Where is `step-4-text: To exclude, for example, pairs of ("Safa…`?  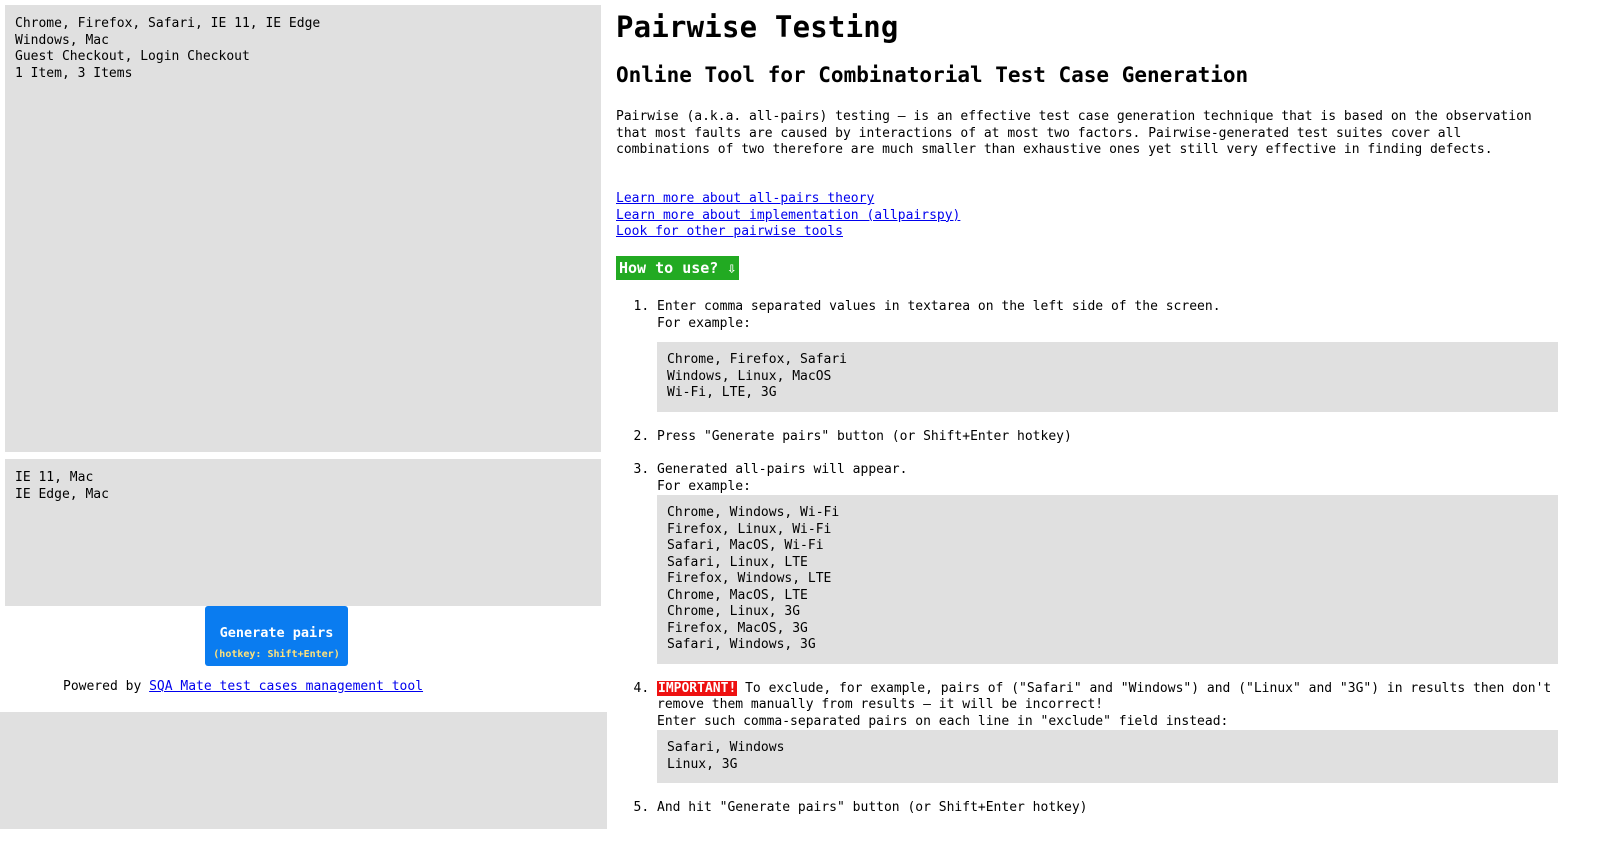
step-4-text: To exclude, for example, pairs of ("Safa… is located at coordinates (1104, 696).